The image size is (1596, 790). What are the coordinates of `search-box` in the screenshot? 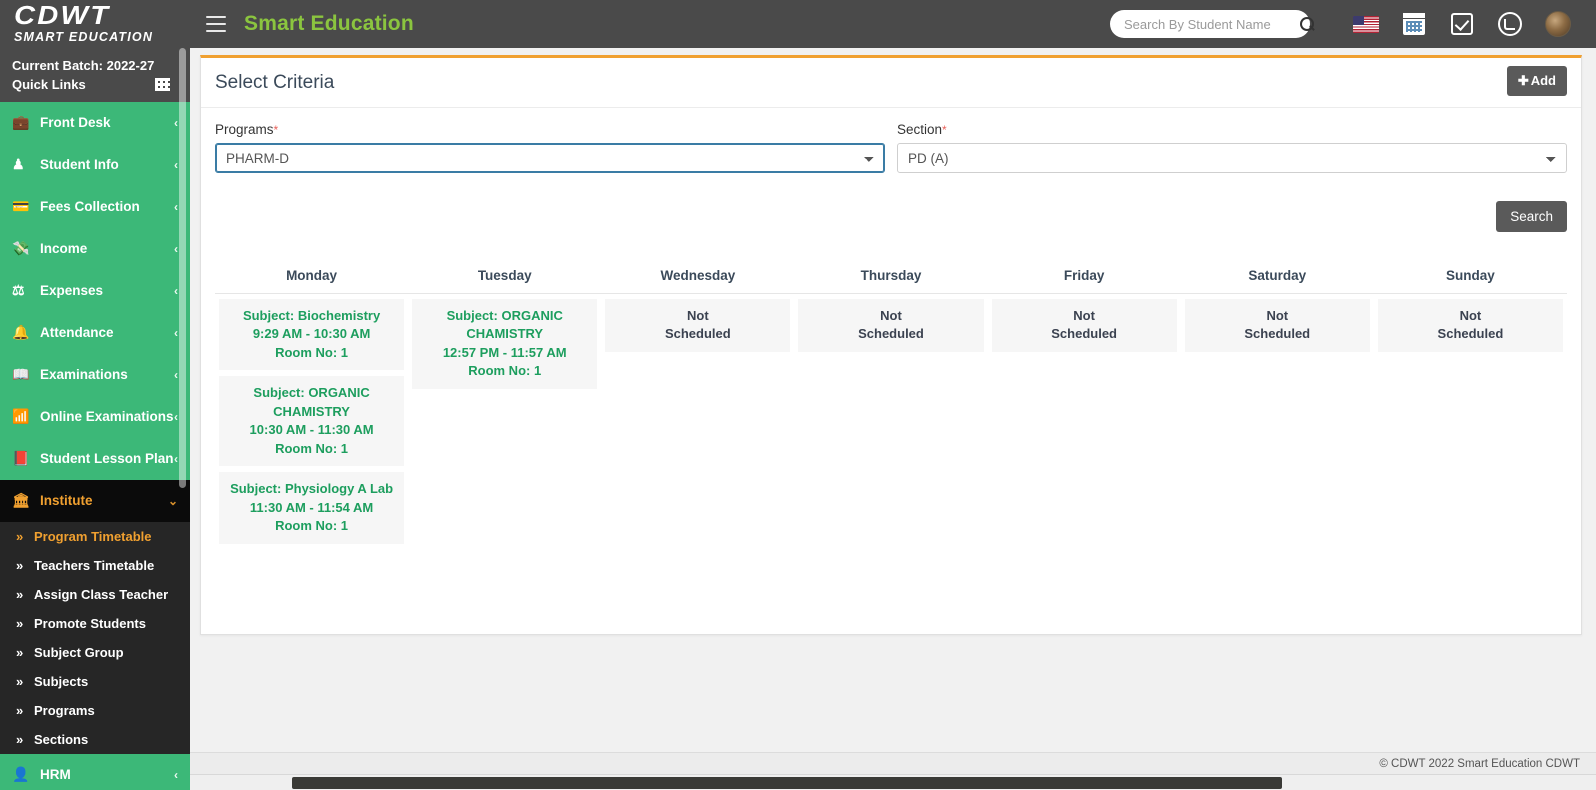 It's located at (1212, 24).